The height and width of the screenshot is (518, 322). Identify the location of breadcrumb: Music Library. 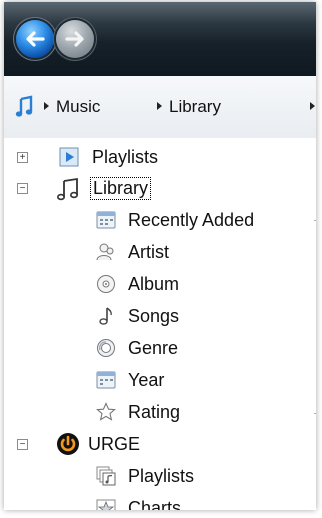
(160, 107).